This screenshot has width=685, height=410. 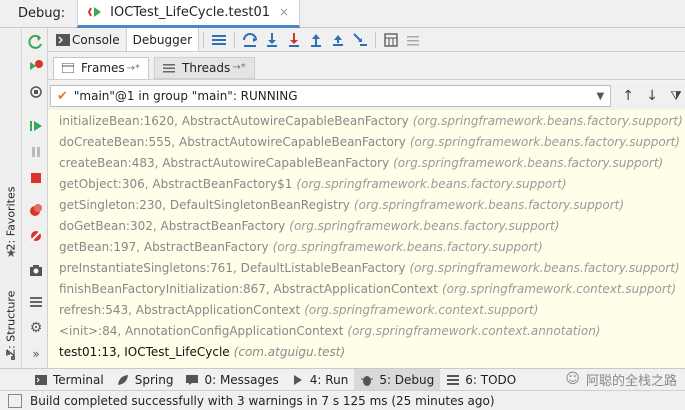 I want to click on evaluate-expression-icon, so click(x=391, y=40).